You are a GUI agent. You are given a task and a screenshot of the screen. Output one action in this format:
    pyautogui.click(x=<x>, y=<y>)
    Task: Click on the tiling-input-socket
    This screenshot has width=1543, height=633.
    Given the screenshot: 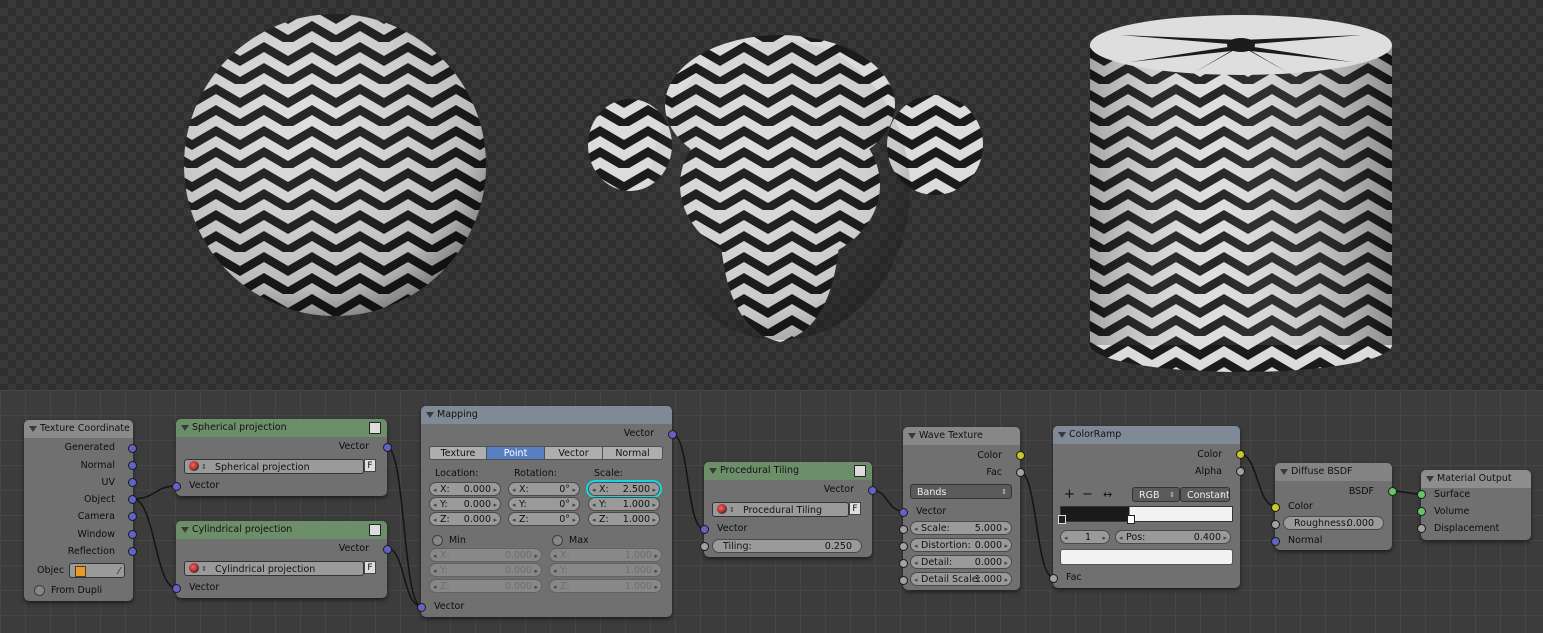 What is the action you would take?
    pyautogui.click(x=704, y=546)
    